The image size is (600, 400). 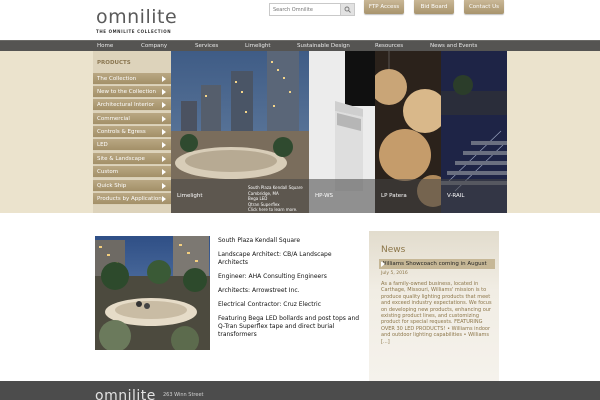 What do you see at coordinates (394, 196) in the screenshot?
I see `panel-title-lp-patera: LP Patera` at bounding box center [394, 196].